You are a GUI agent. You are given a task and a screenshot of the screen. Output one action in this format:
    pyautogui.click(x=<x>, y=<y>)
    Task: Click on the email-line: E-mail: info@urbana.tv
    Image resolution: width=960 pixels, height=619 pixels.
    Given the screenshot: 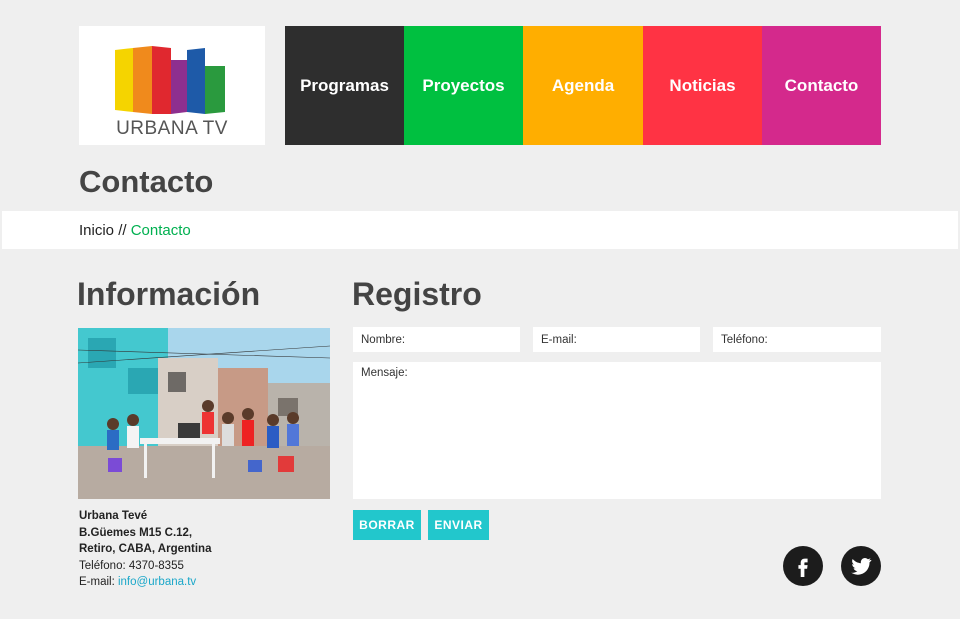 What is the action you would take?
    pyautogui.click(x=145, y=582)
    